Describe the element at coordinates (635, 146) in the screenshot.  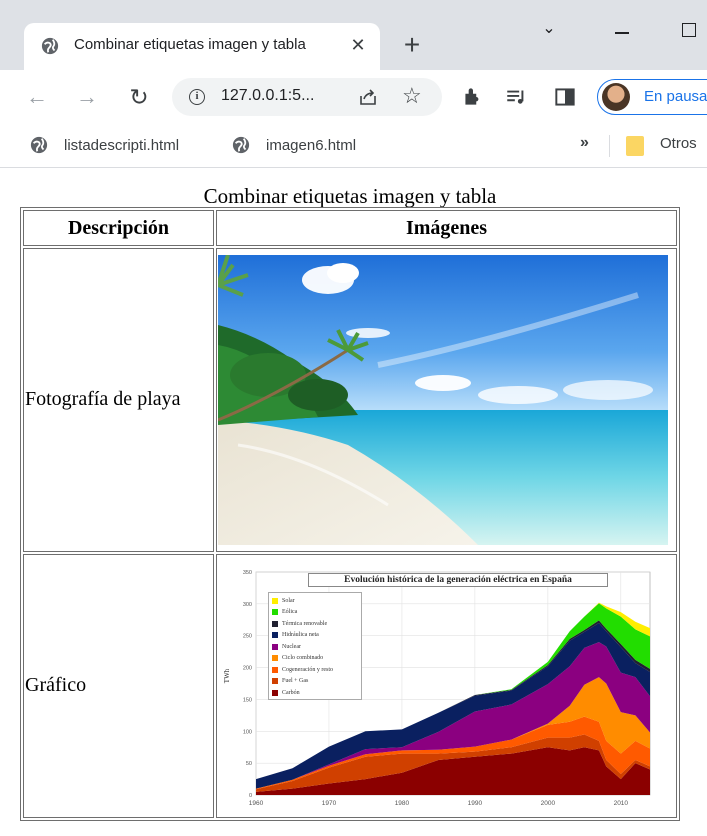
I see `folder-icon` at that location.